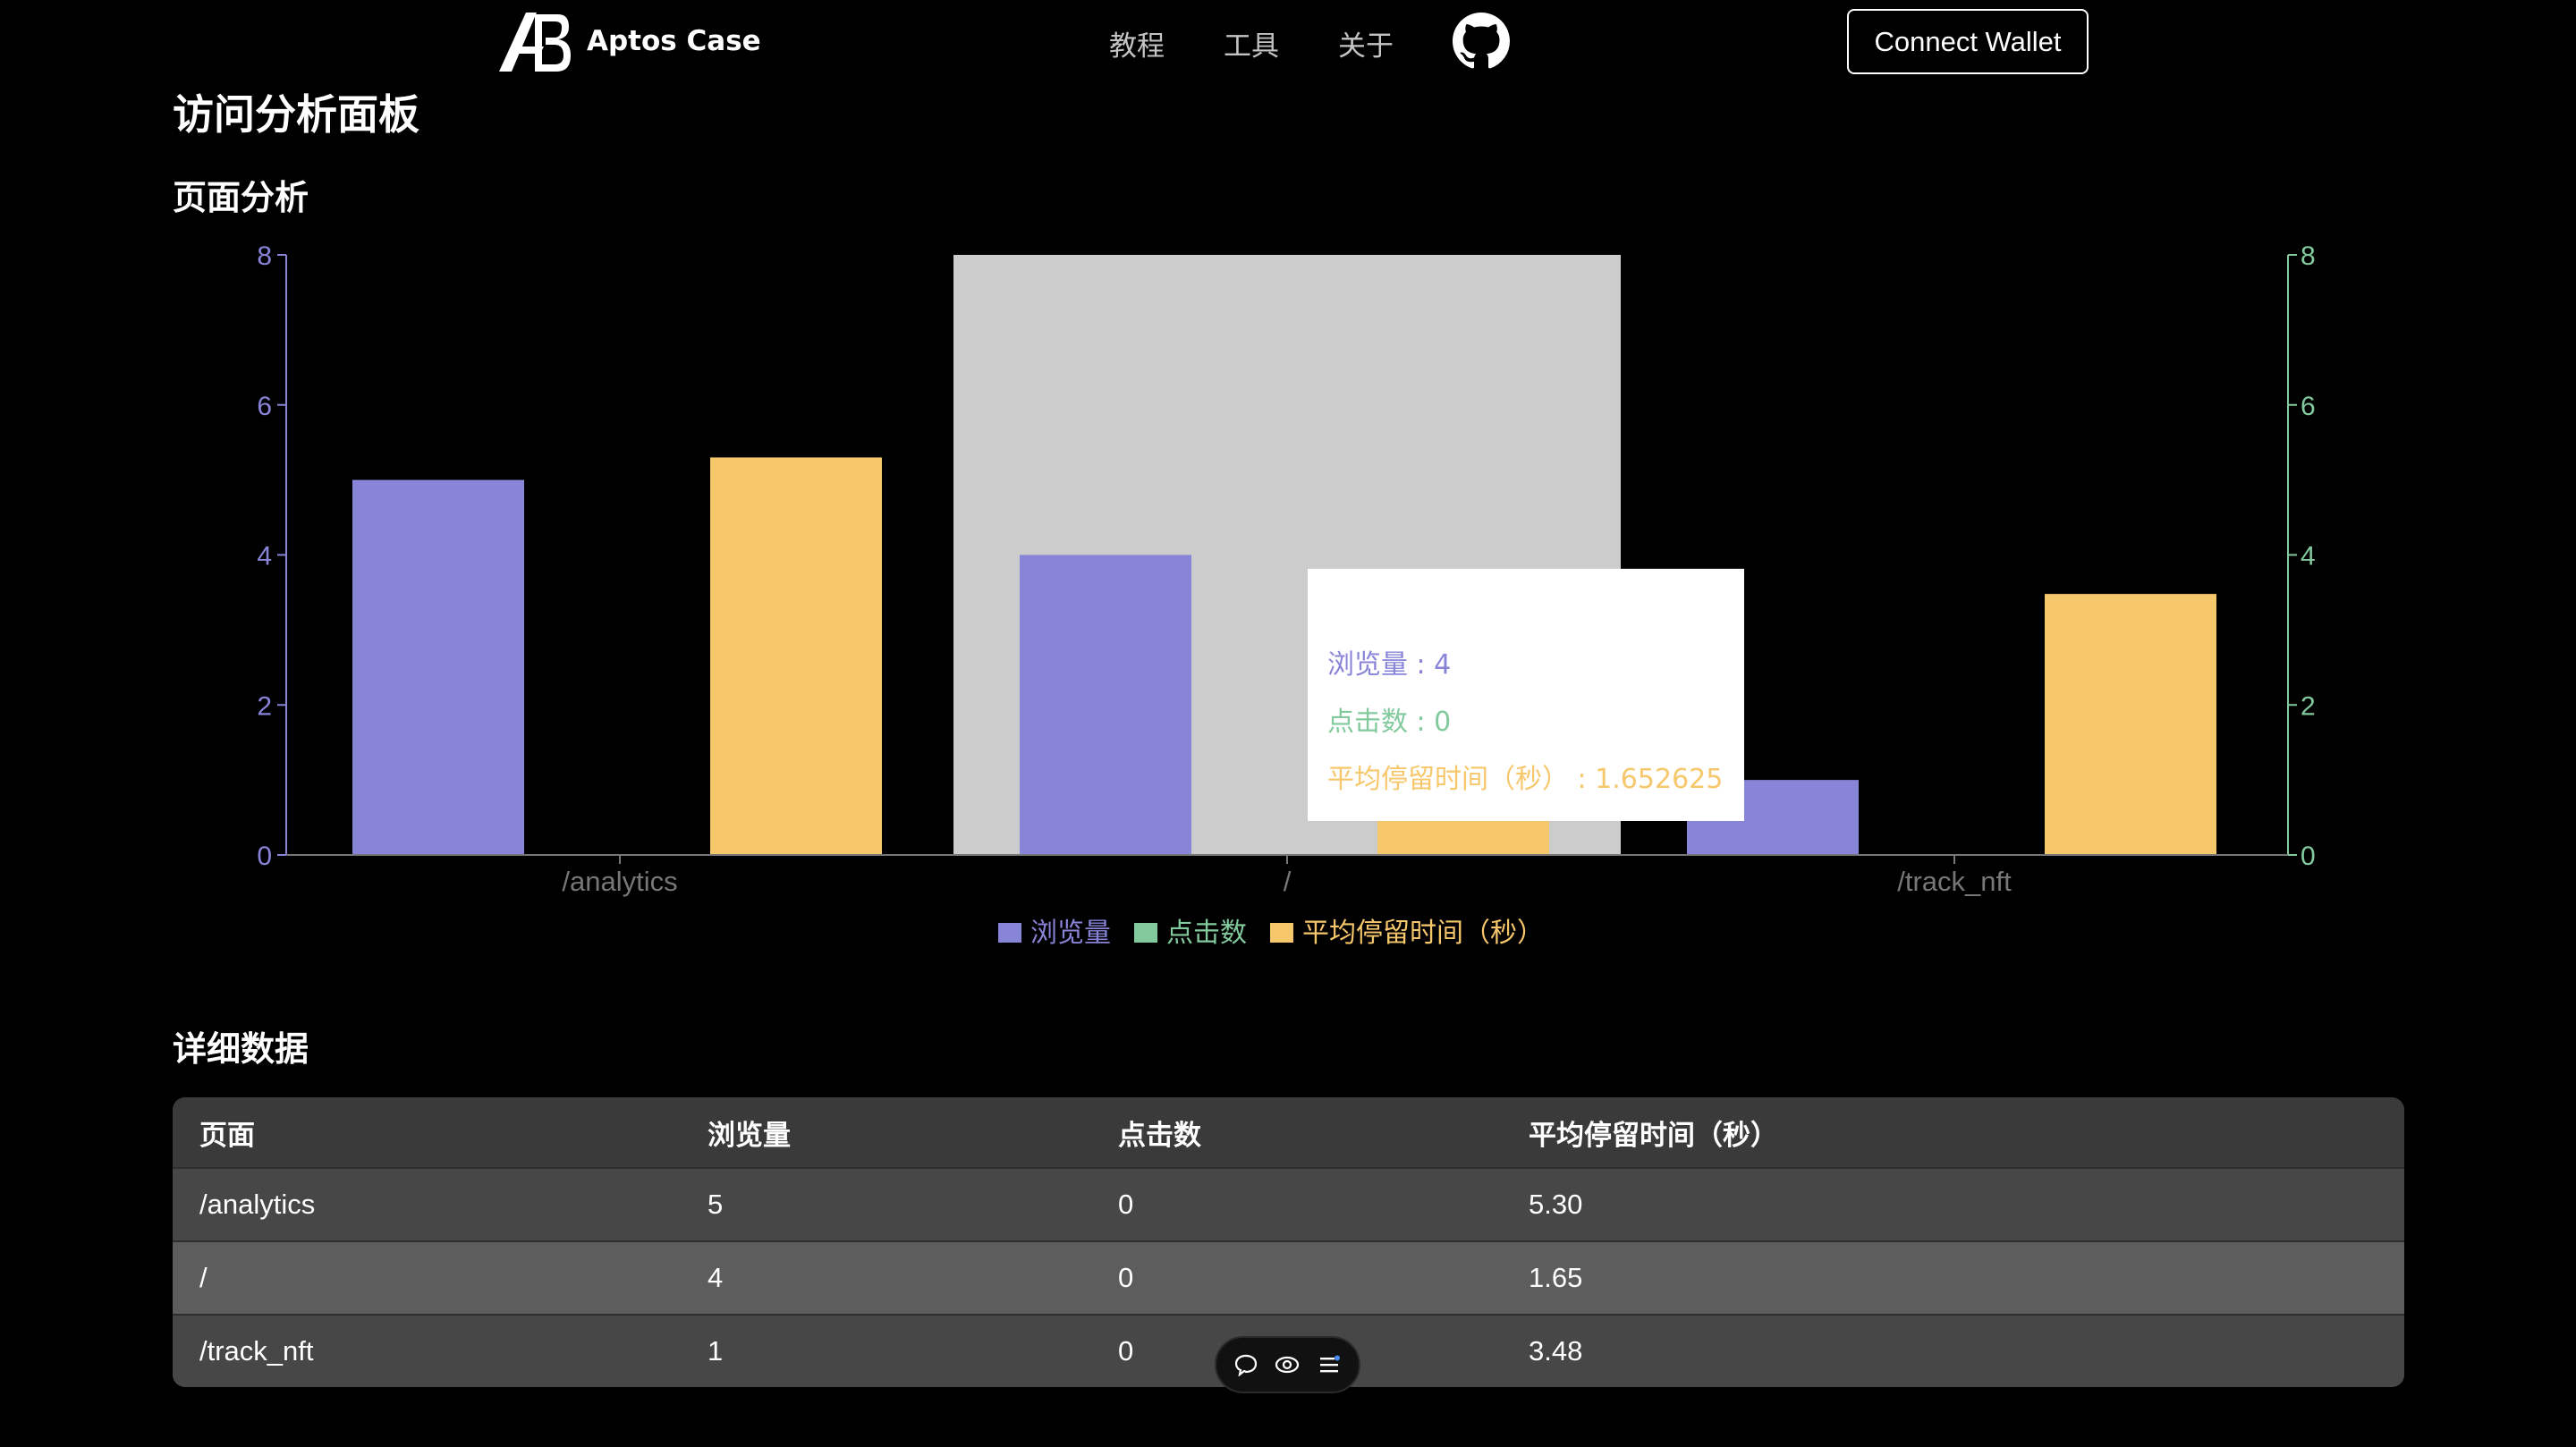 This screenshot has width=2576, height=1447. Describe the element at coordinates (2308, 856) in the screenshot. I see `y-right-tick-label: 0` at that location.